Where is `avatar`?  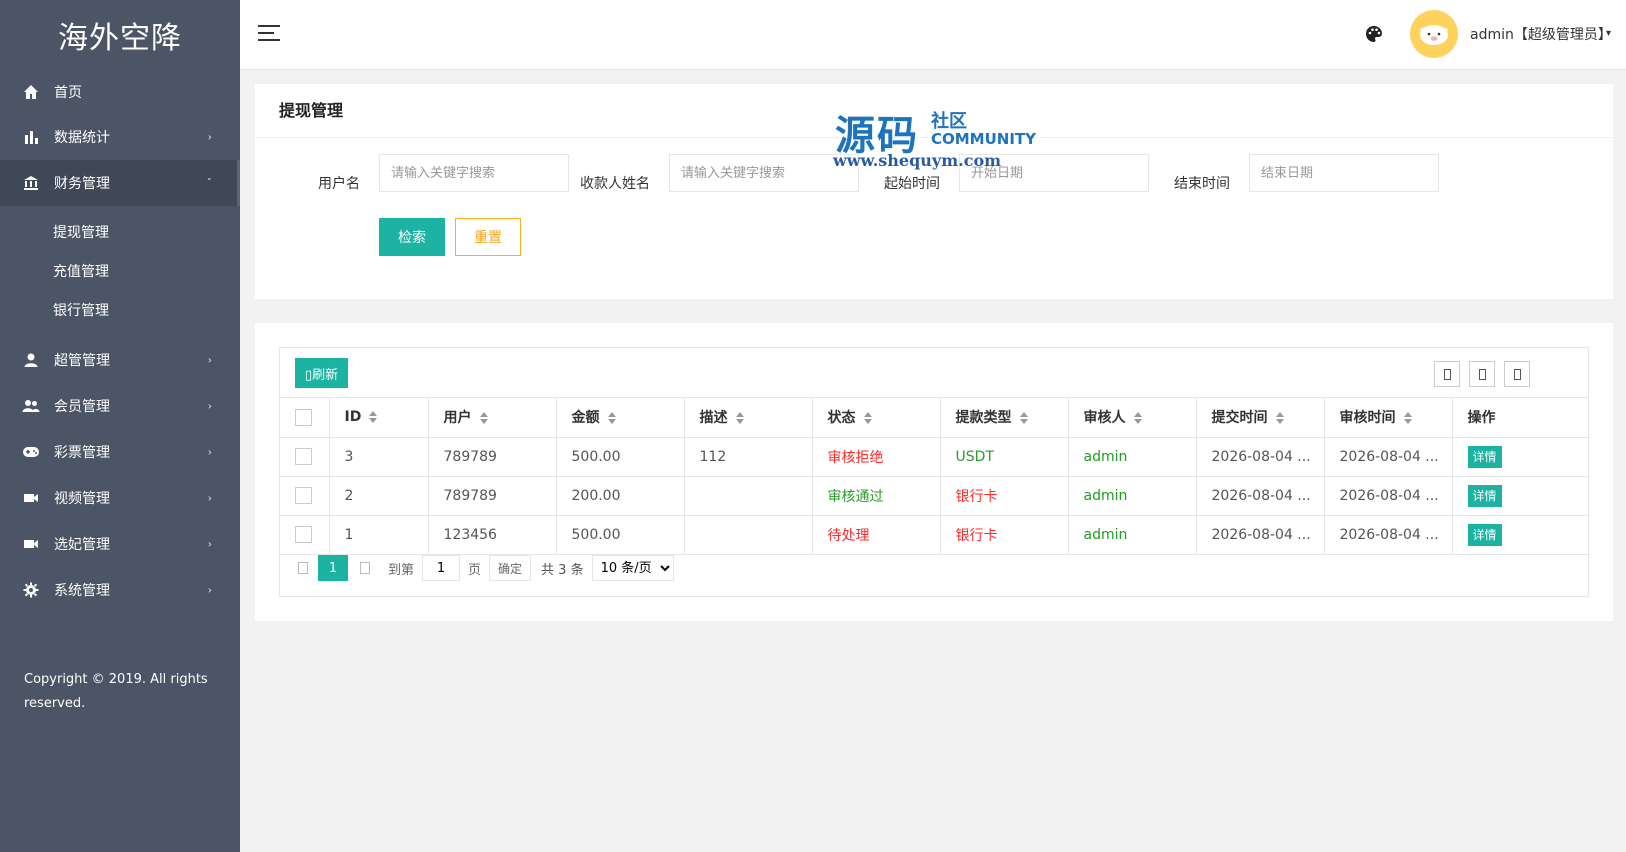 avatar is located at coordinates (1434, 34).